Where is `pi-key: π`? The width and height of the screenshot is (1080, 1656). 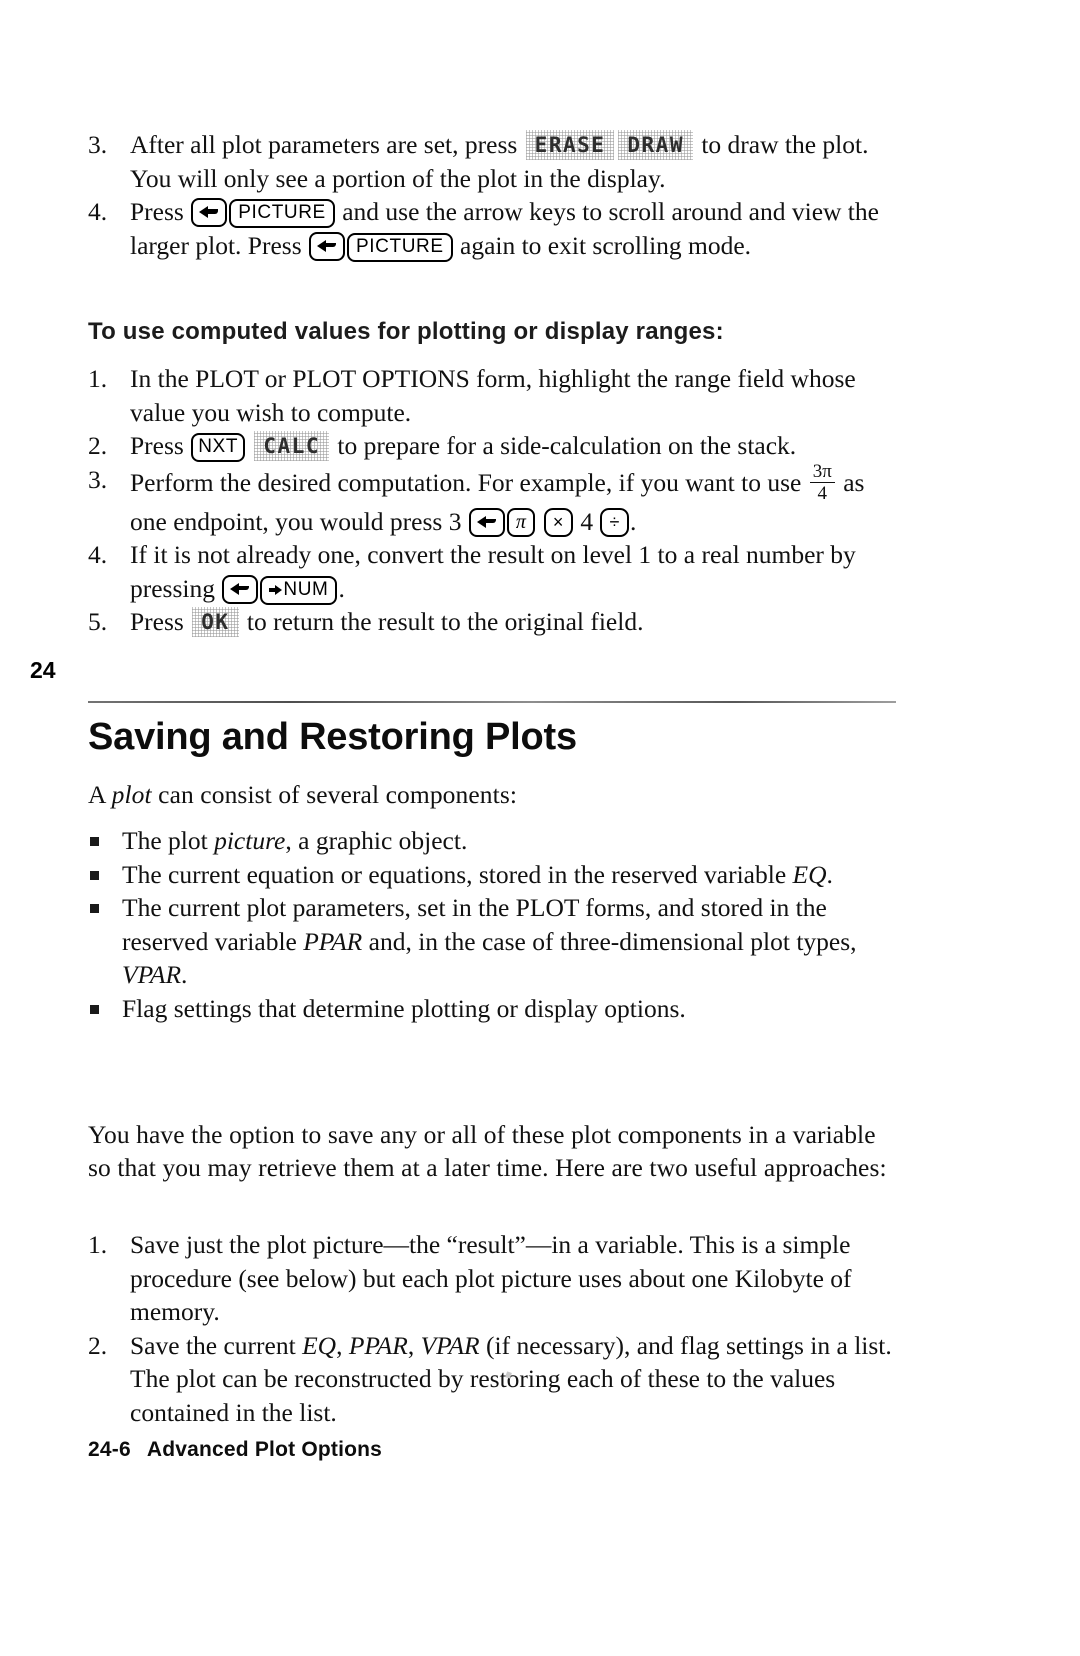
pi-key: π is located at coordinates (521, 522).